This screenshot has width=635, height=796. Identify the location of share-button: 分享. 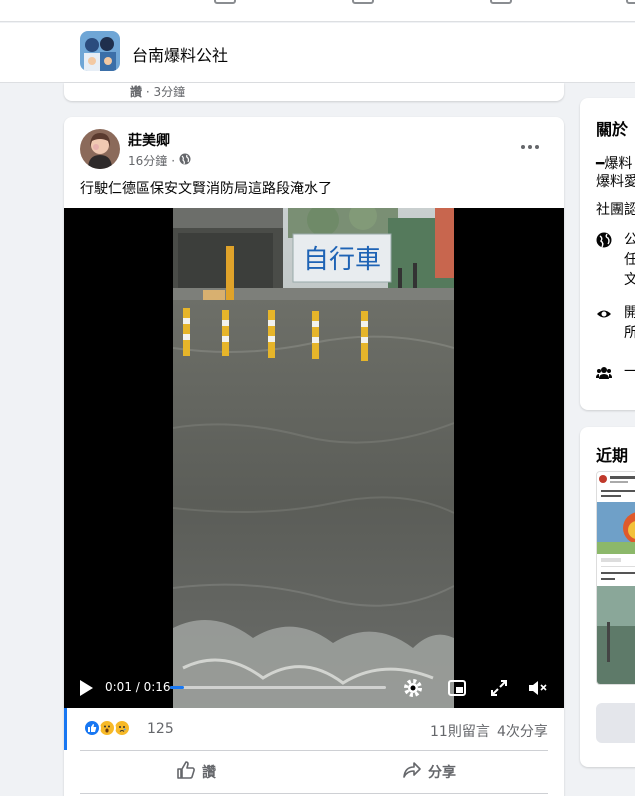
(429, 772).